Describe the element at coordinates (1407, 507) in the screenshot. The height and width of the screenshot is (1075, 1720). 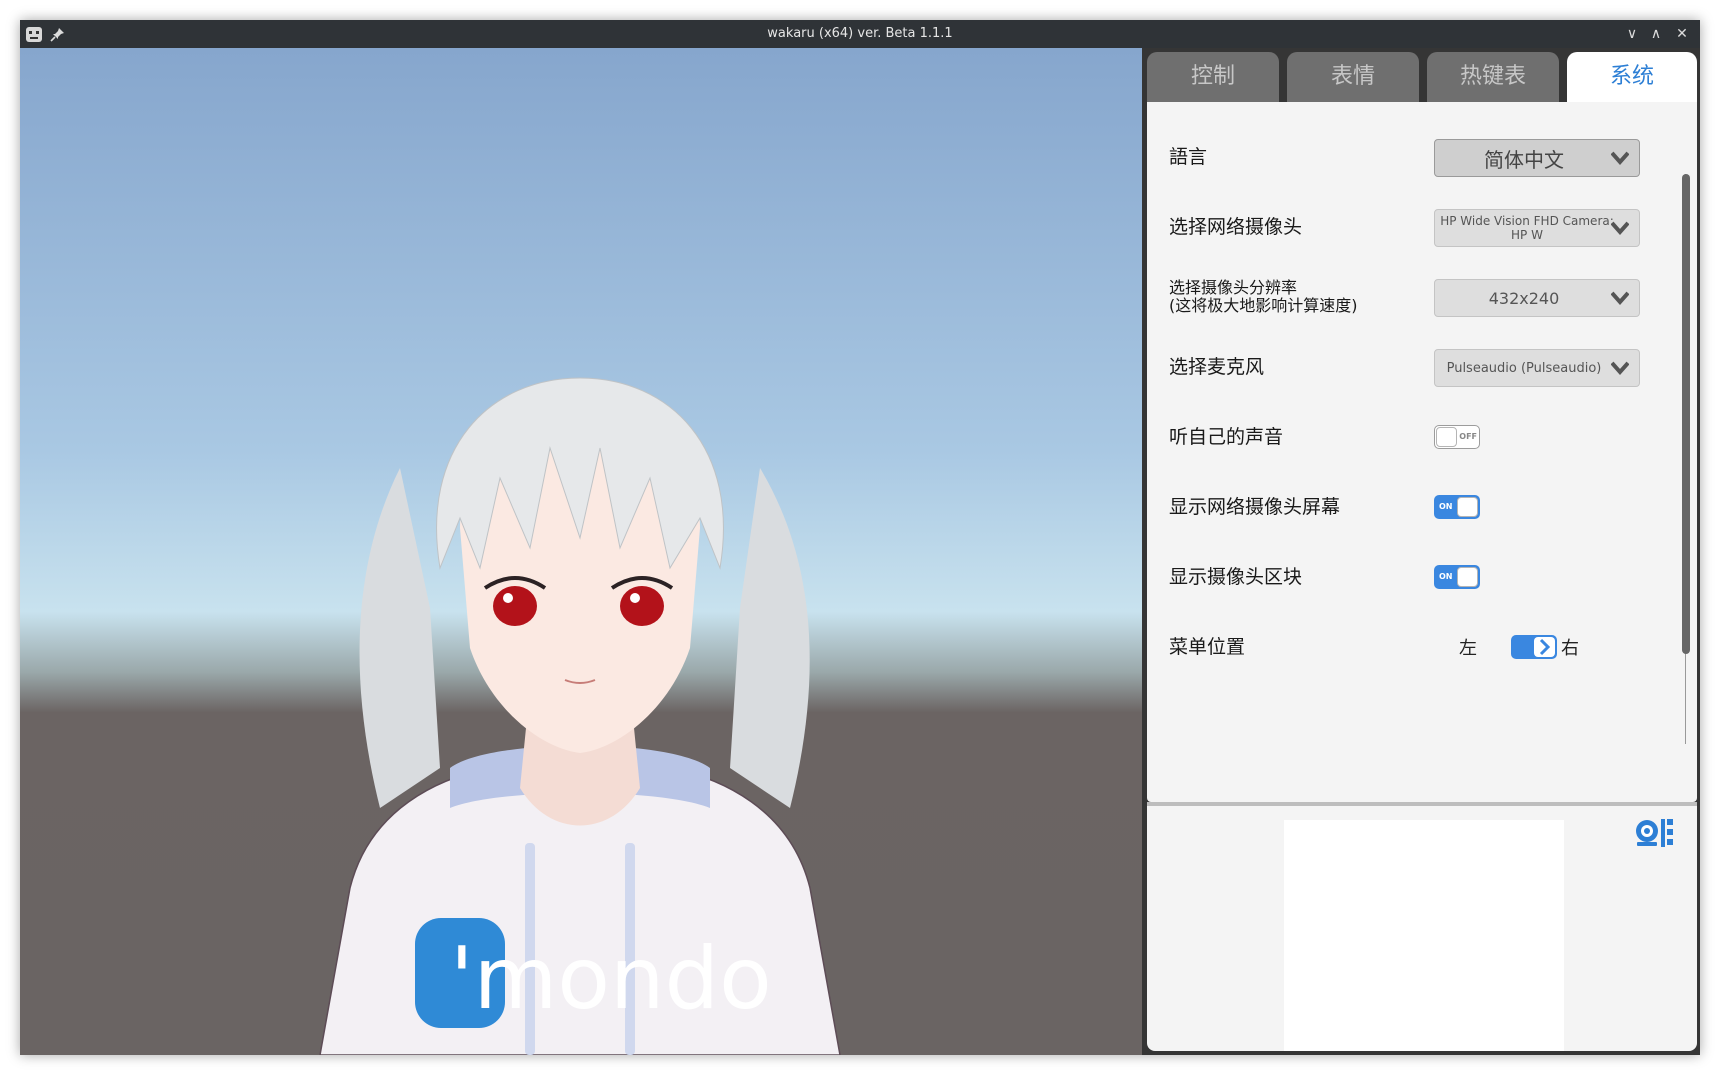
I see `setting-row-show-webcam: 显示网络摄像头屏幕 ON` at that location.